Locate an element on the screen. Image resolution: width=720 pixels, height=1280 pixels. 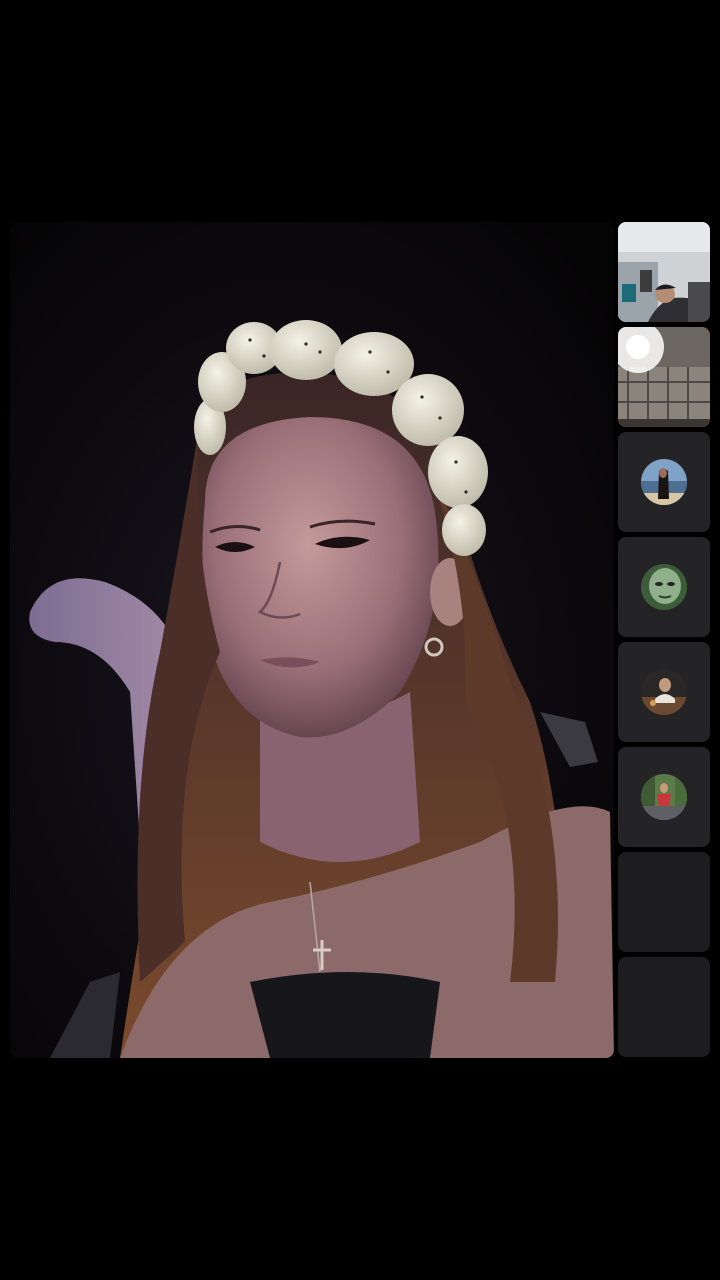
participants-sidebar is located at coordinates (664, 640).